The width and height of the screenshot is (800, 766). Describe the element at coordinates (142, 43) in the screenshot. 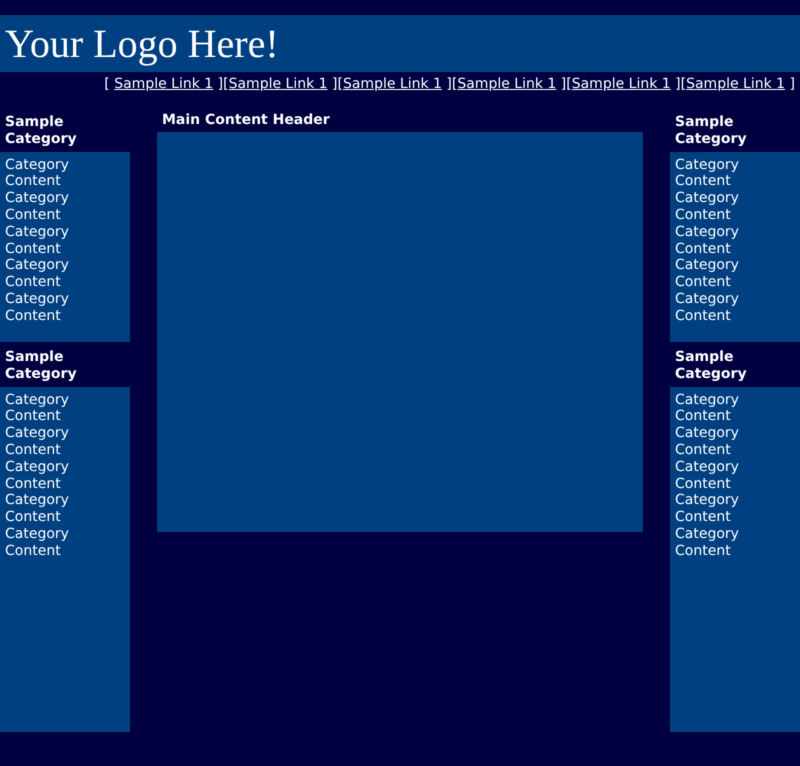

I see `logo-text: Your Logo Here!` at that location.